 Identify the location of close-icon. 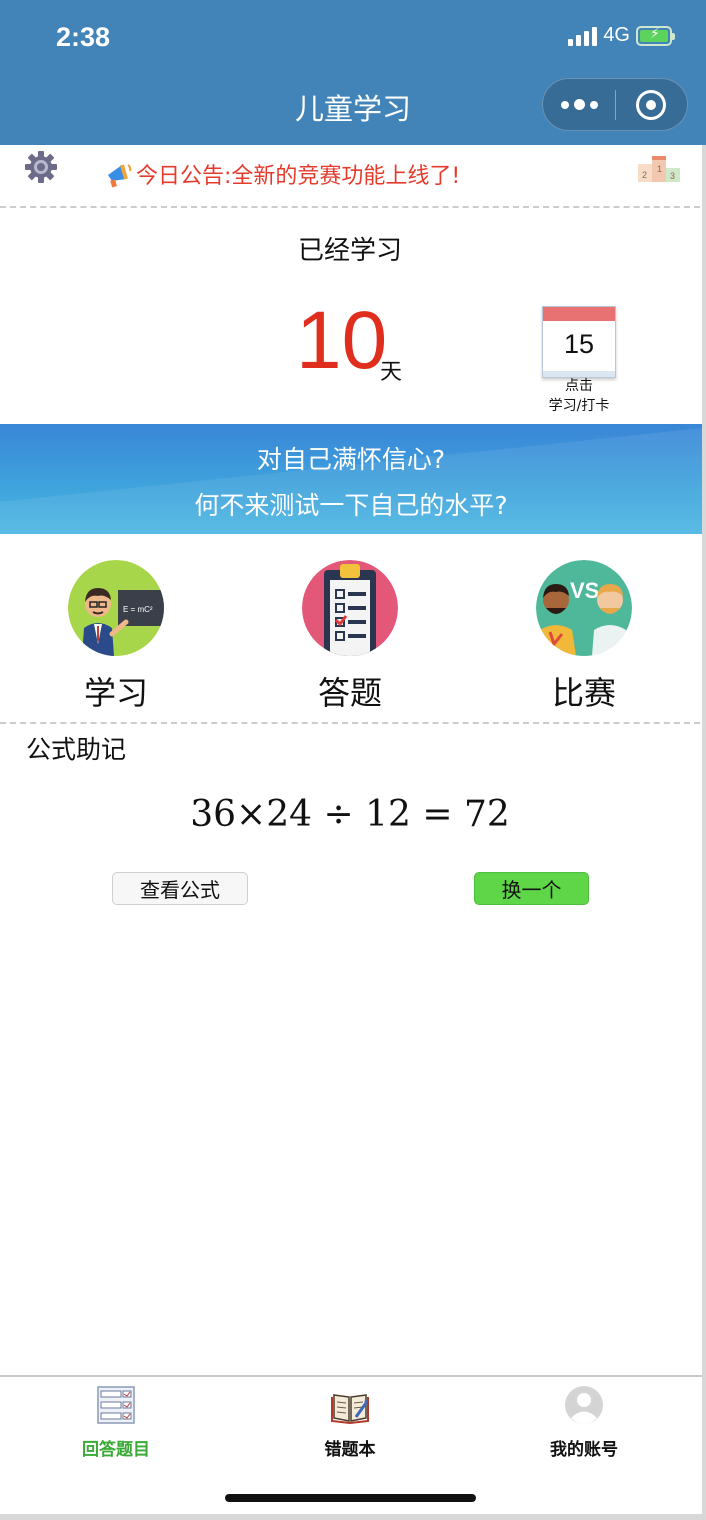
(651, 104).